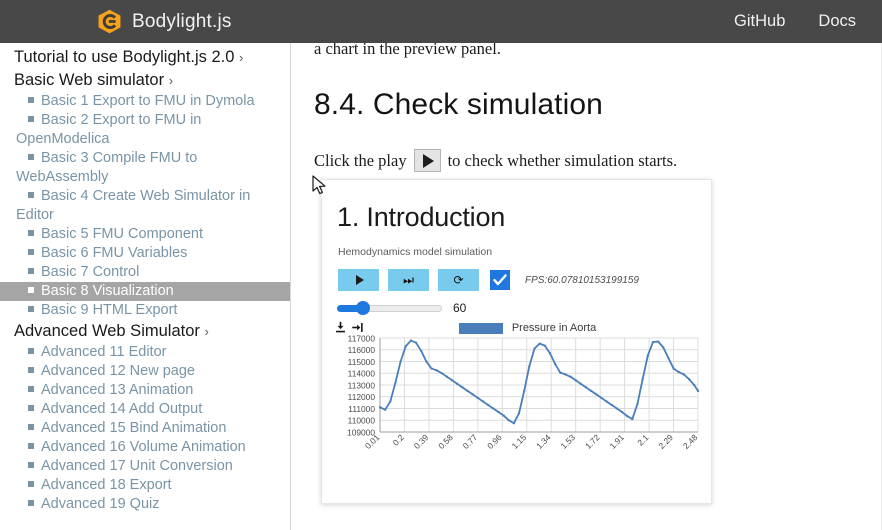 This screenshot has height=530, width=882. Describe the element at coordinates (759, 21) in the screenshot. I see `nav-link-github: GitHub` at that location.